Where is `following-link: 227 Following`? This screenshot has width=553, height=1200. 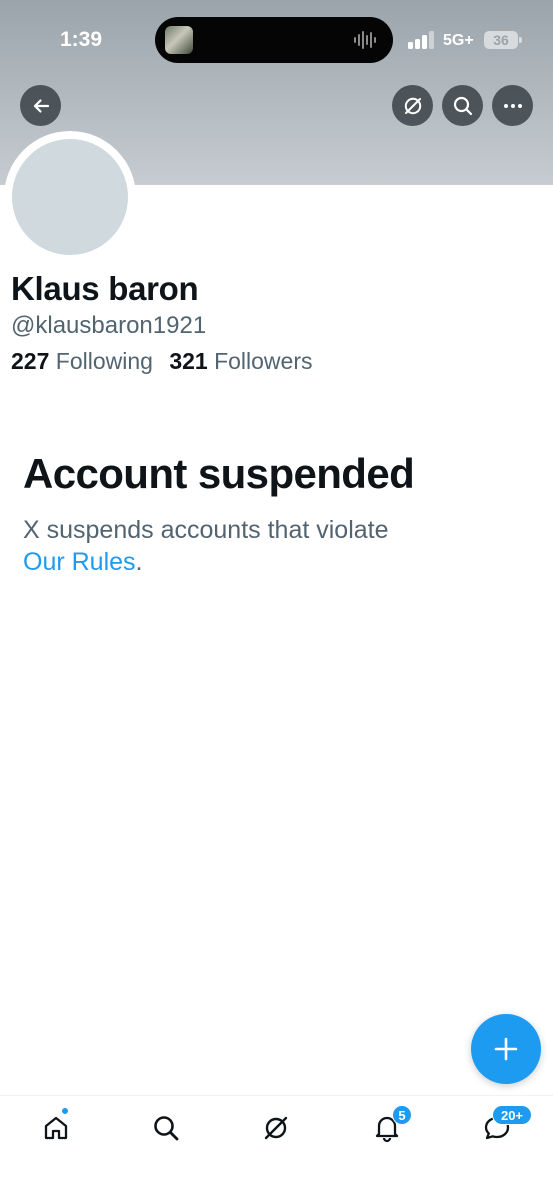
following-link: 227 Following is located at coordinates (87, 361).